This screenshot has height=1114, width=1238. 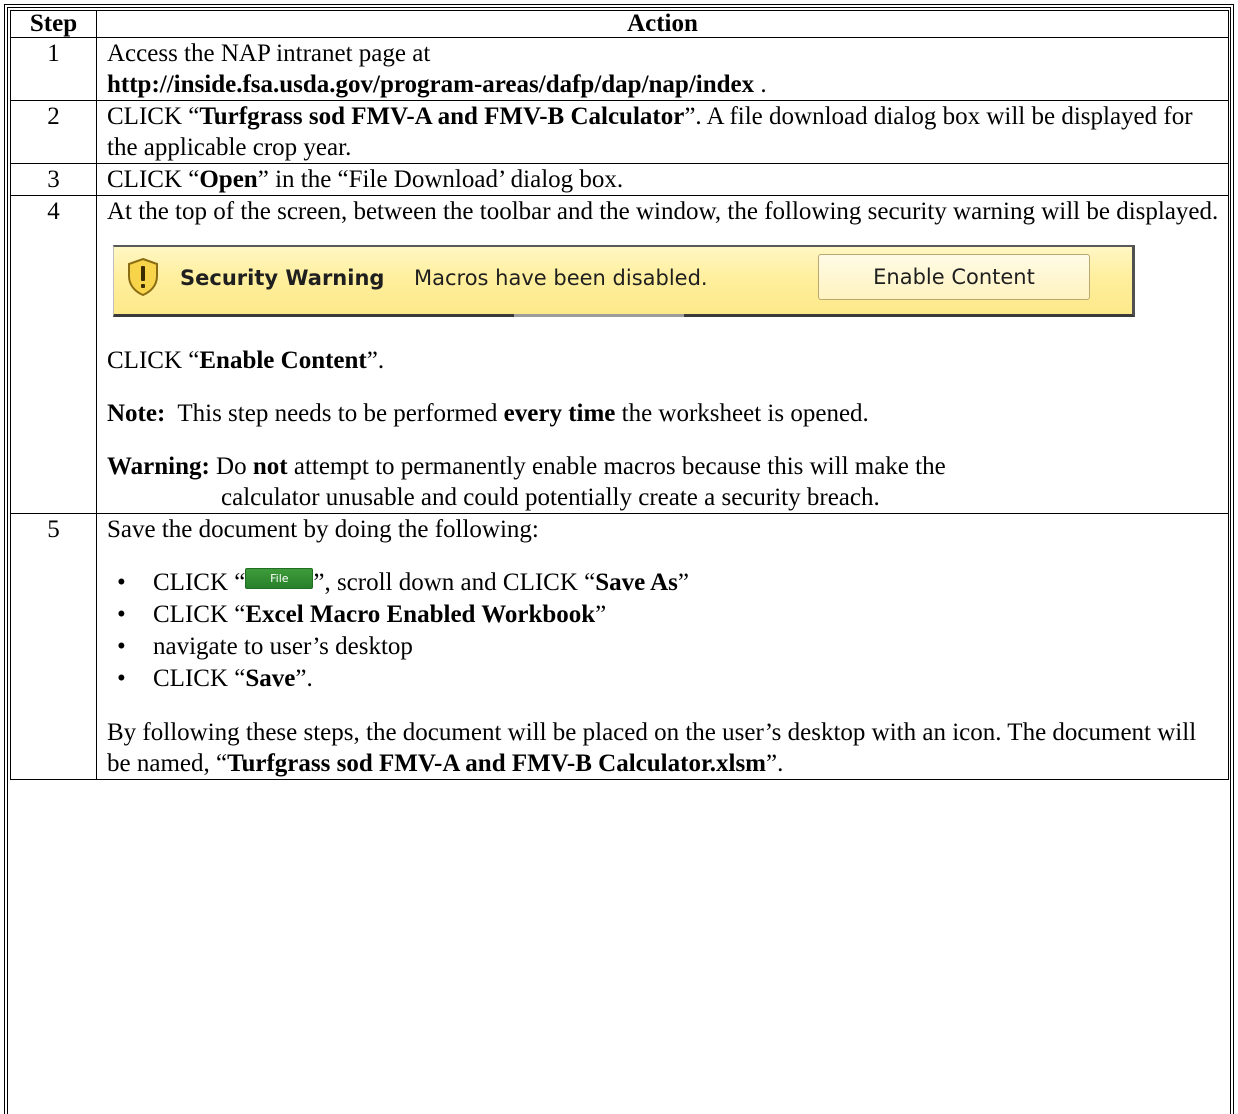 I want to click on warning-label: Warning:, so click(x=158, y=466).